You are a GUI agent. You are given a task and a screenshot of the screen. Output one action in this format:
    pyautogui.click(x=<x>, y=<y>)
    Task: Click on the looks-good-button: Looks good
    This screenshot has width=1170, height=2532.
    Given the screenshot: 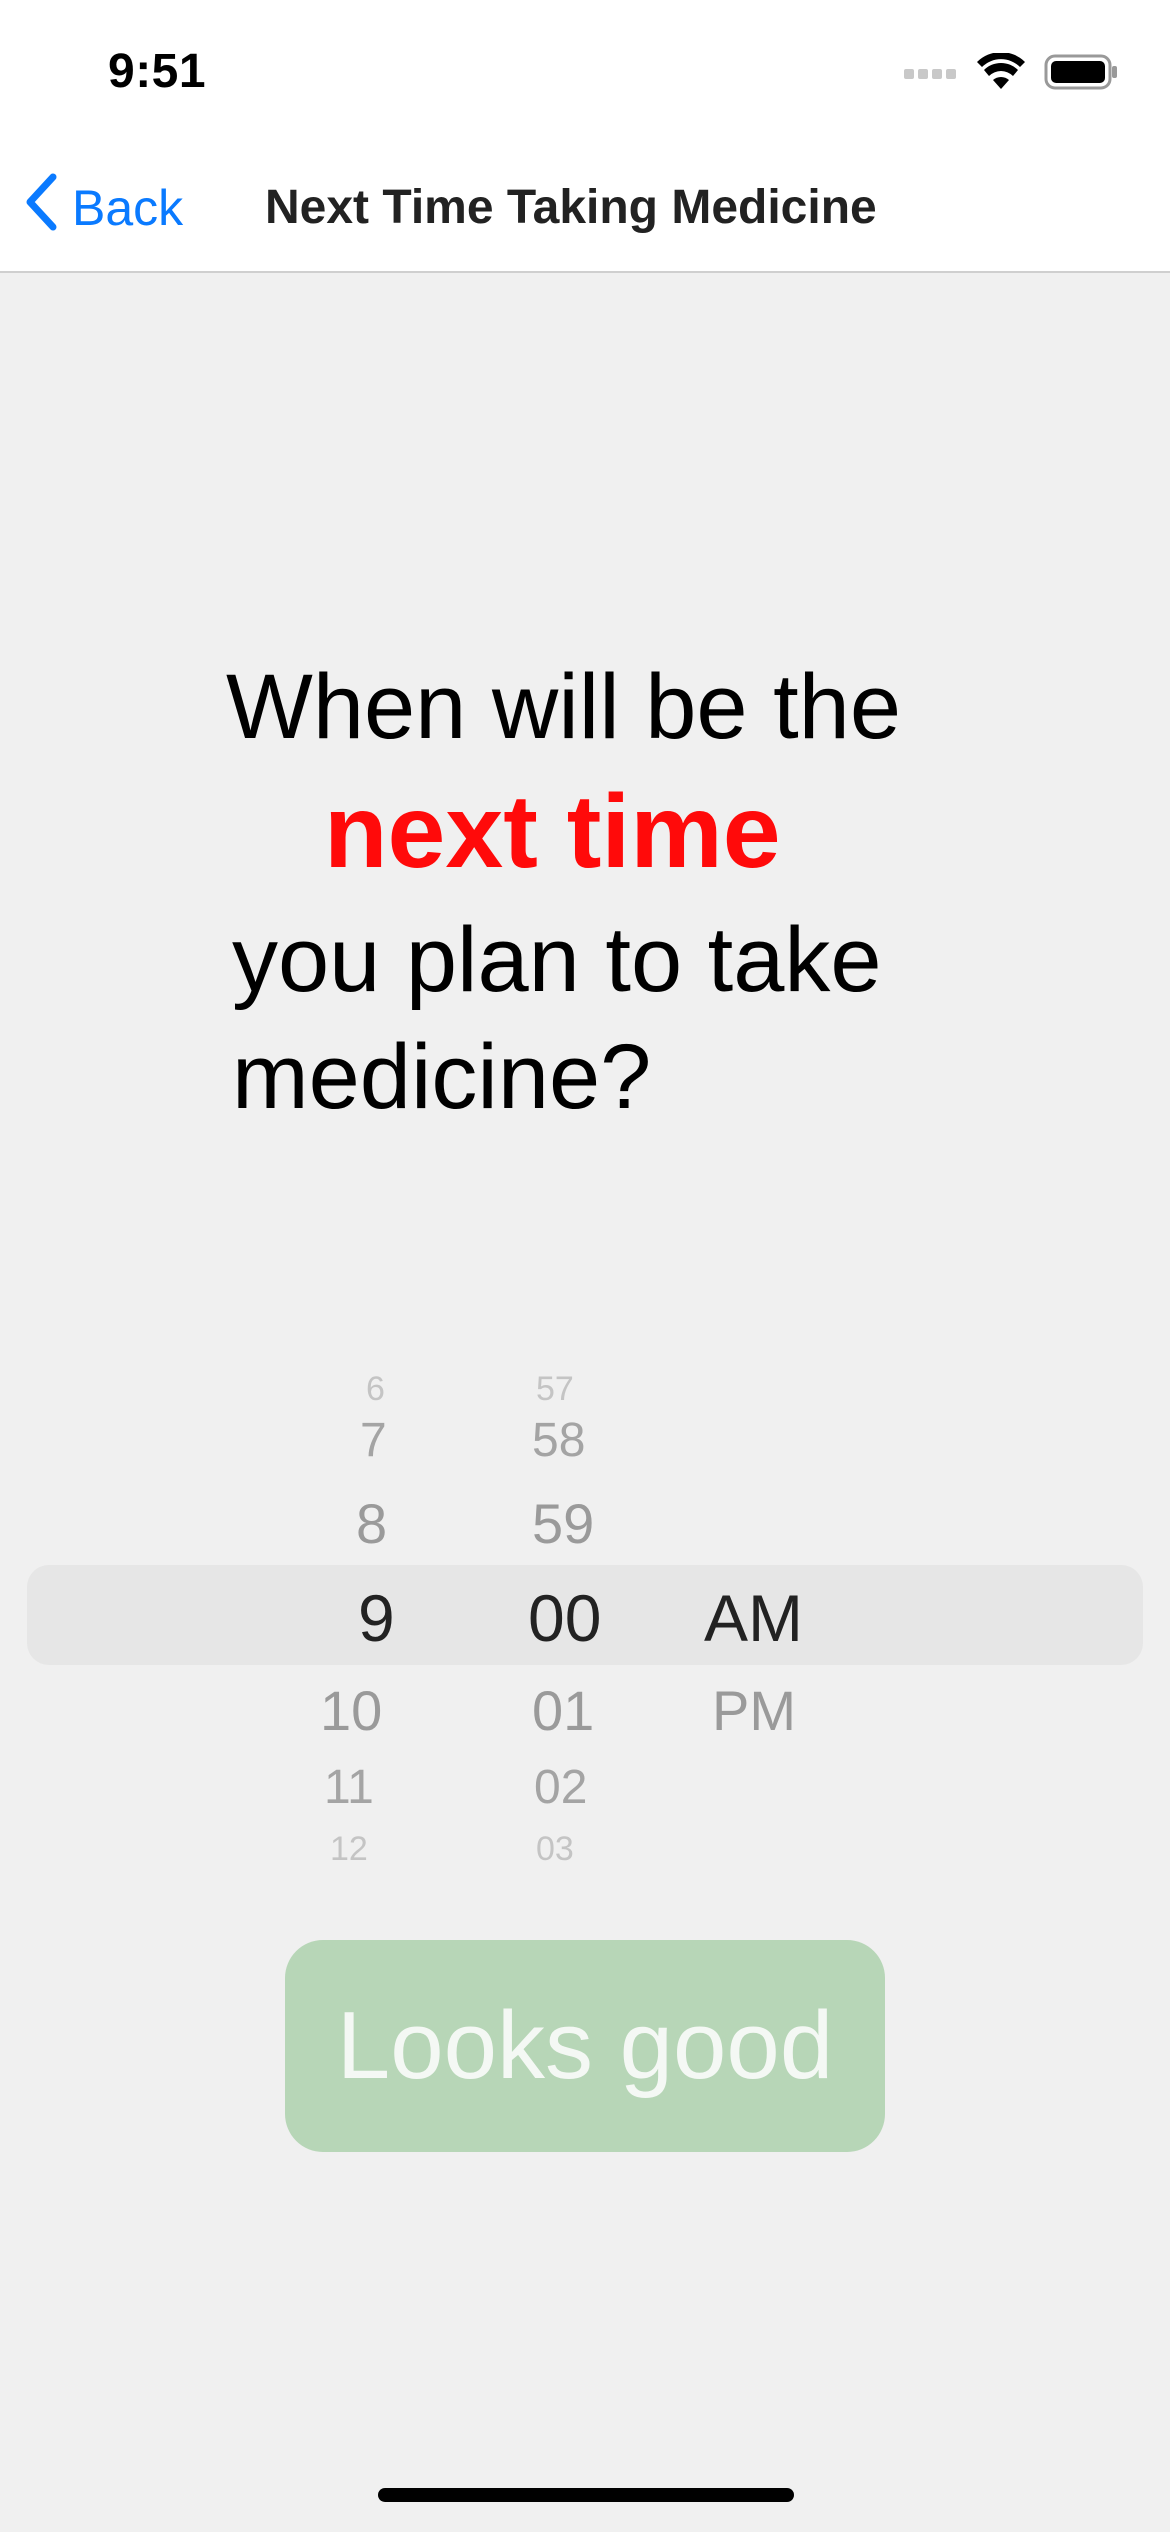 What is the action you would take?
    pyautogui.click(x=585, y=2046)
    